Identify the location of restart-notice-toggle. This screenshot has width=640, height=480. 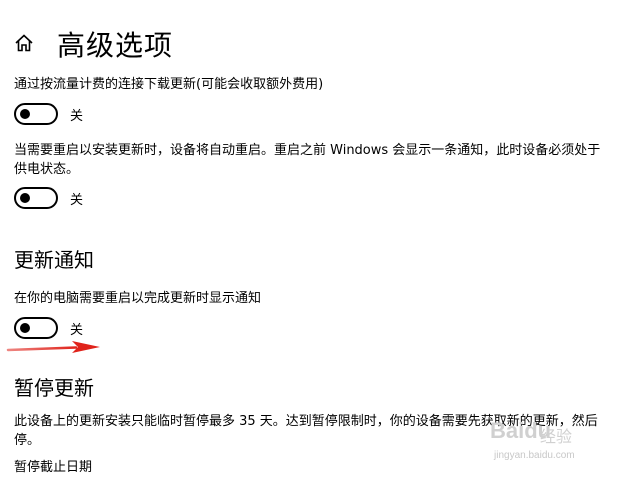
(36, 328).